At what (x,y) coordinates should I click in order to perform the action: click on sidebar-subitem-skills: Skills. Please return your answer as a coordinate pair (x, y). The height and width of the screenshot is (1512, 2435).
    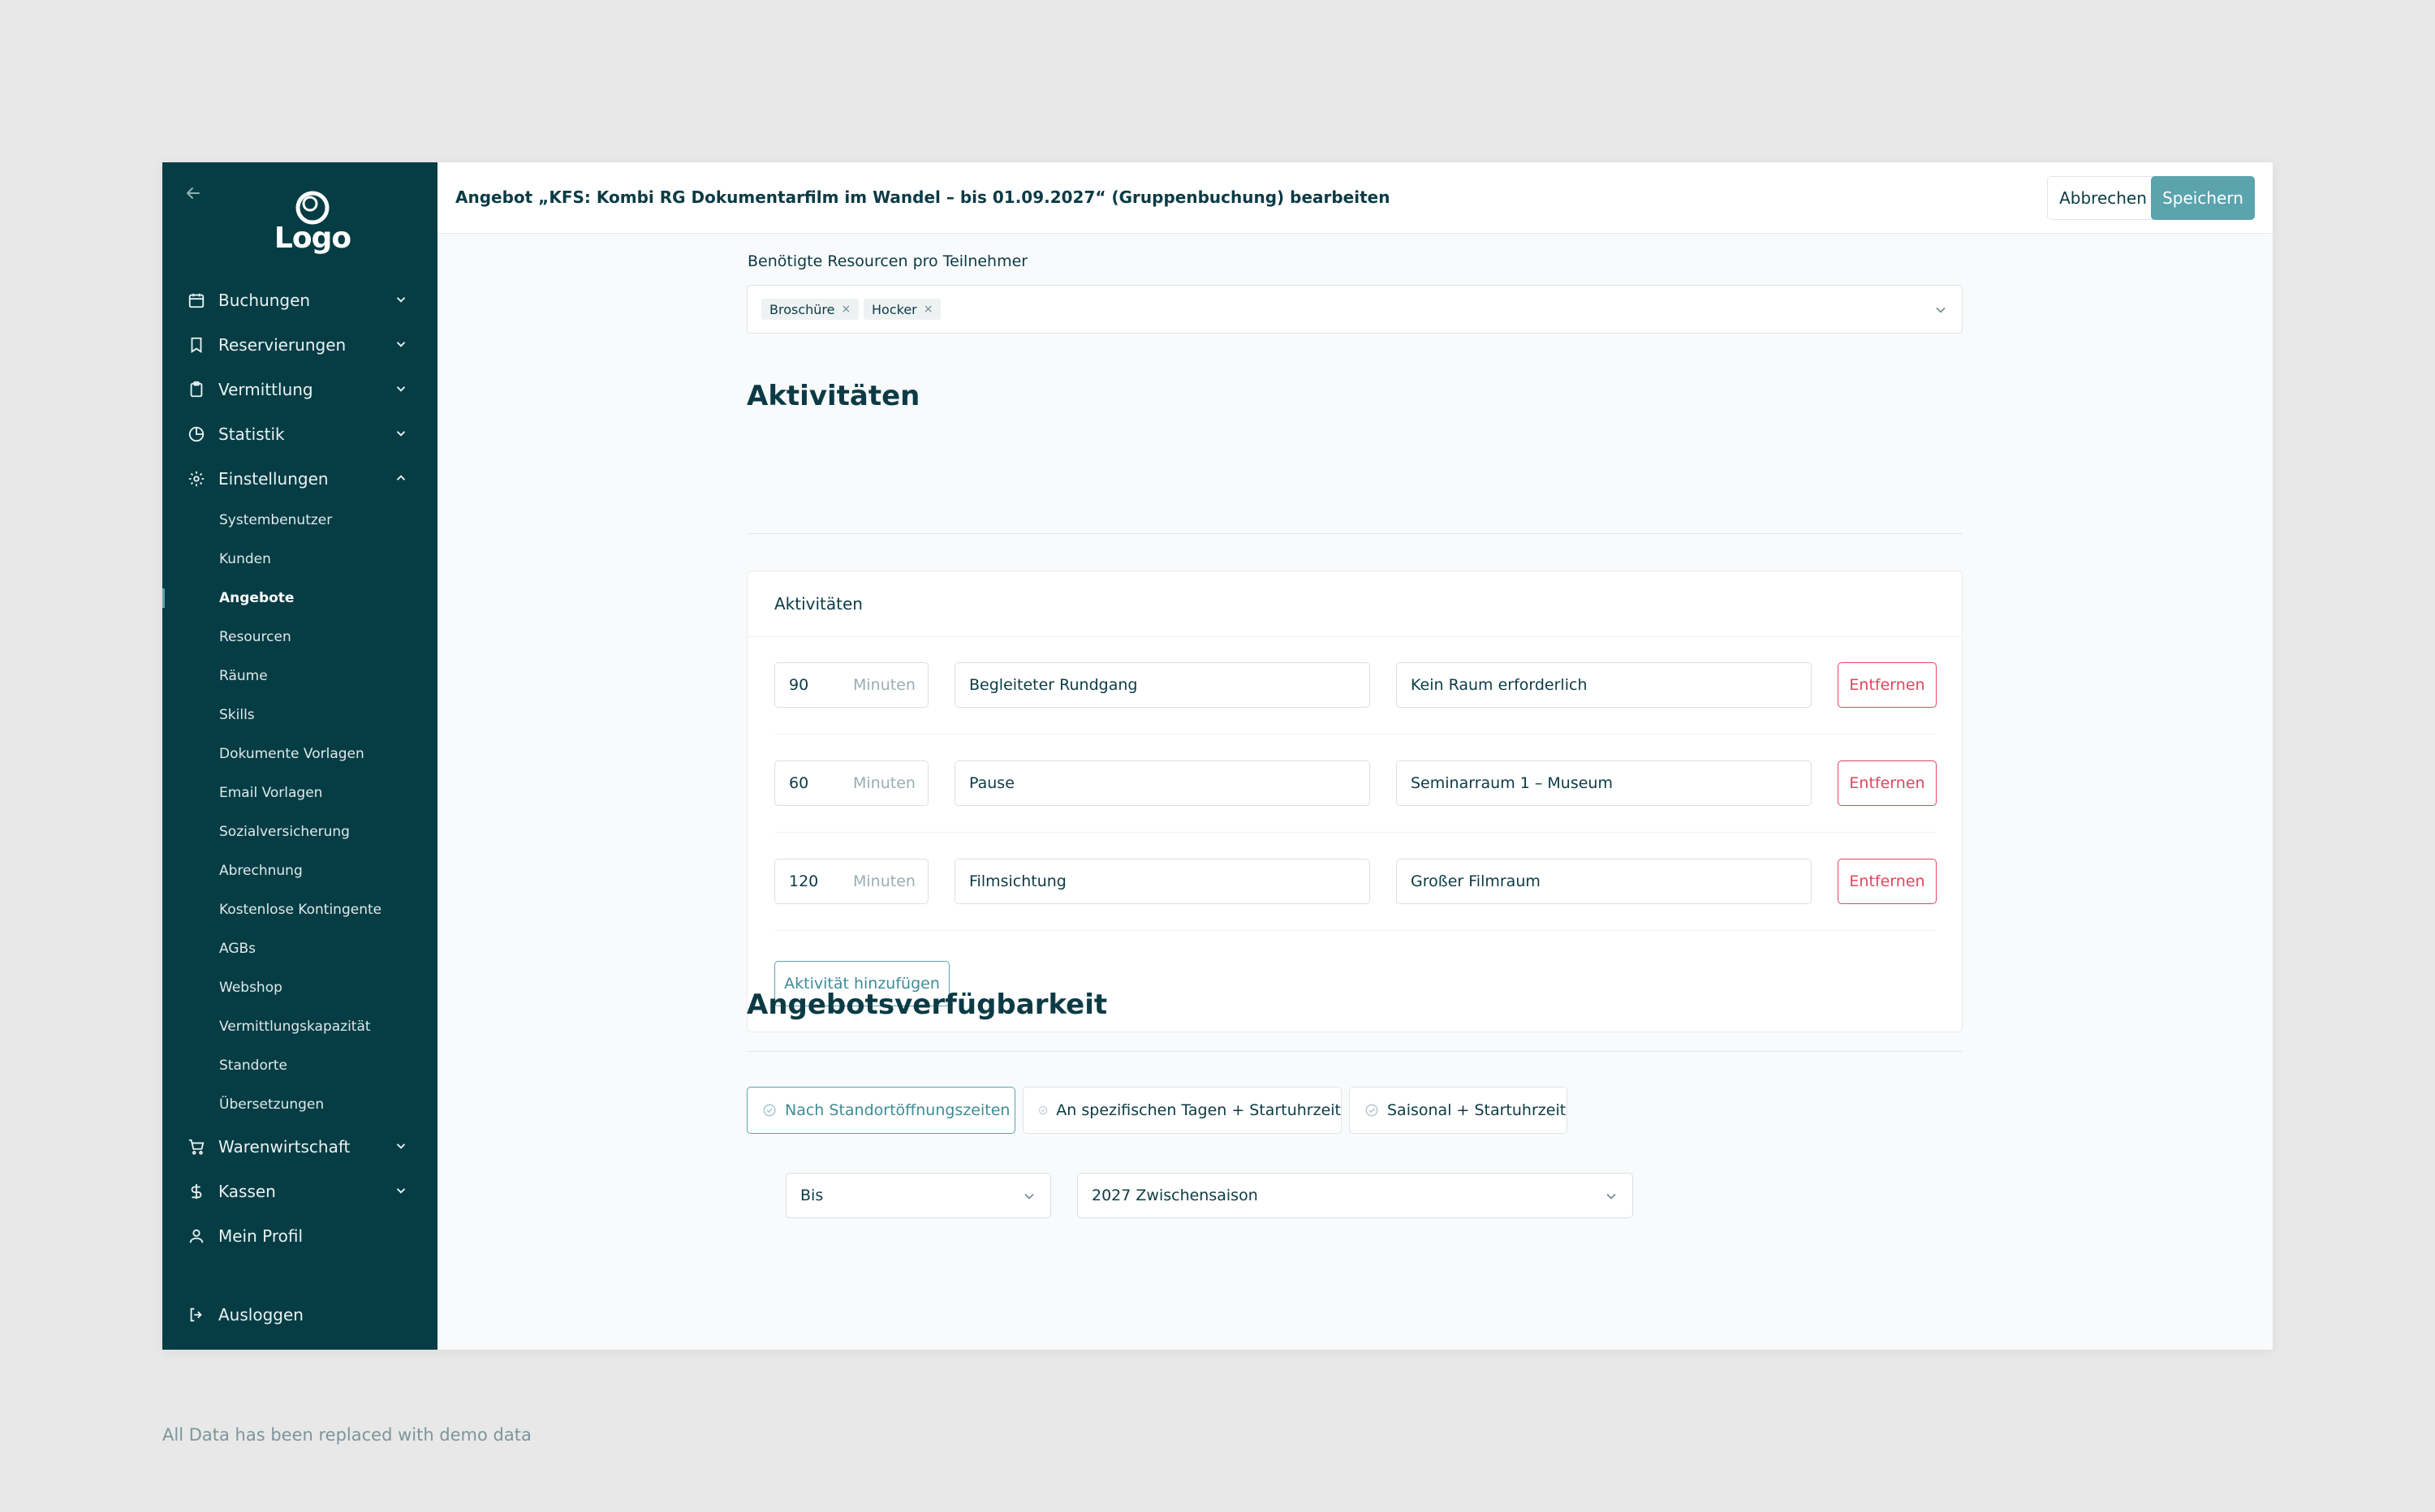
    Looking at the image, I should click on (299, 715).